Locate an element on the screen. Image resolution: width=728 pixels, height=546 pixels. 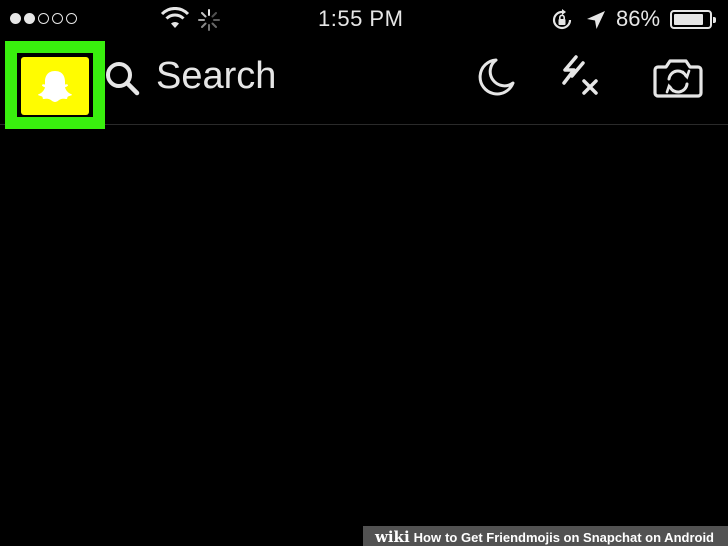
cell-signal-indicator is located at coordinates (43, 18).